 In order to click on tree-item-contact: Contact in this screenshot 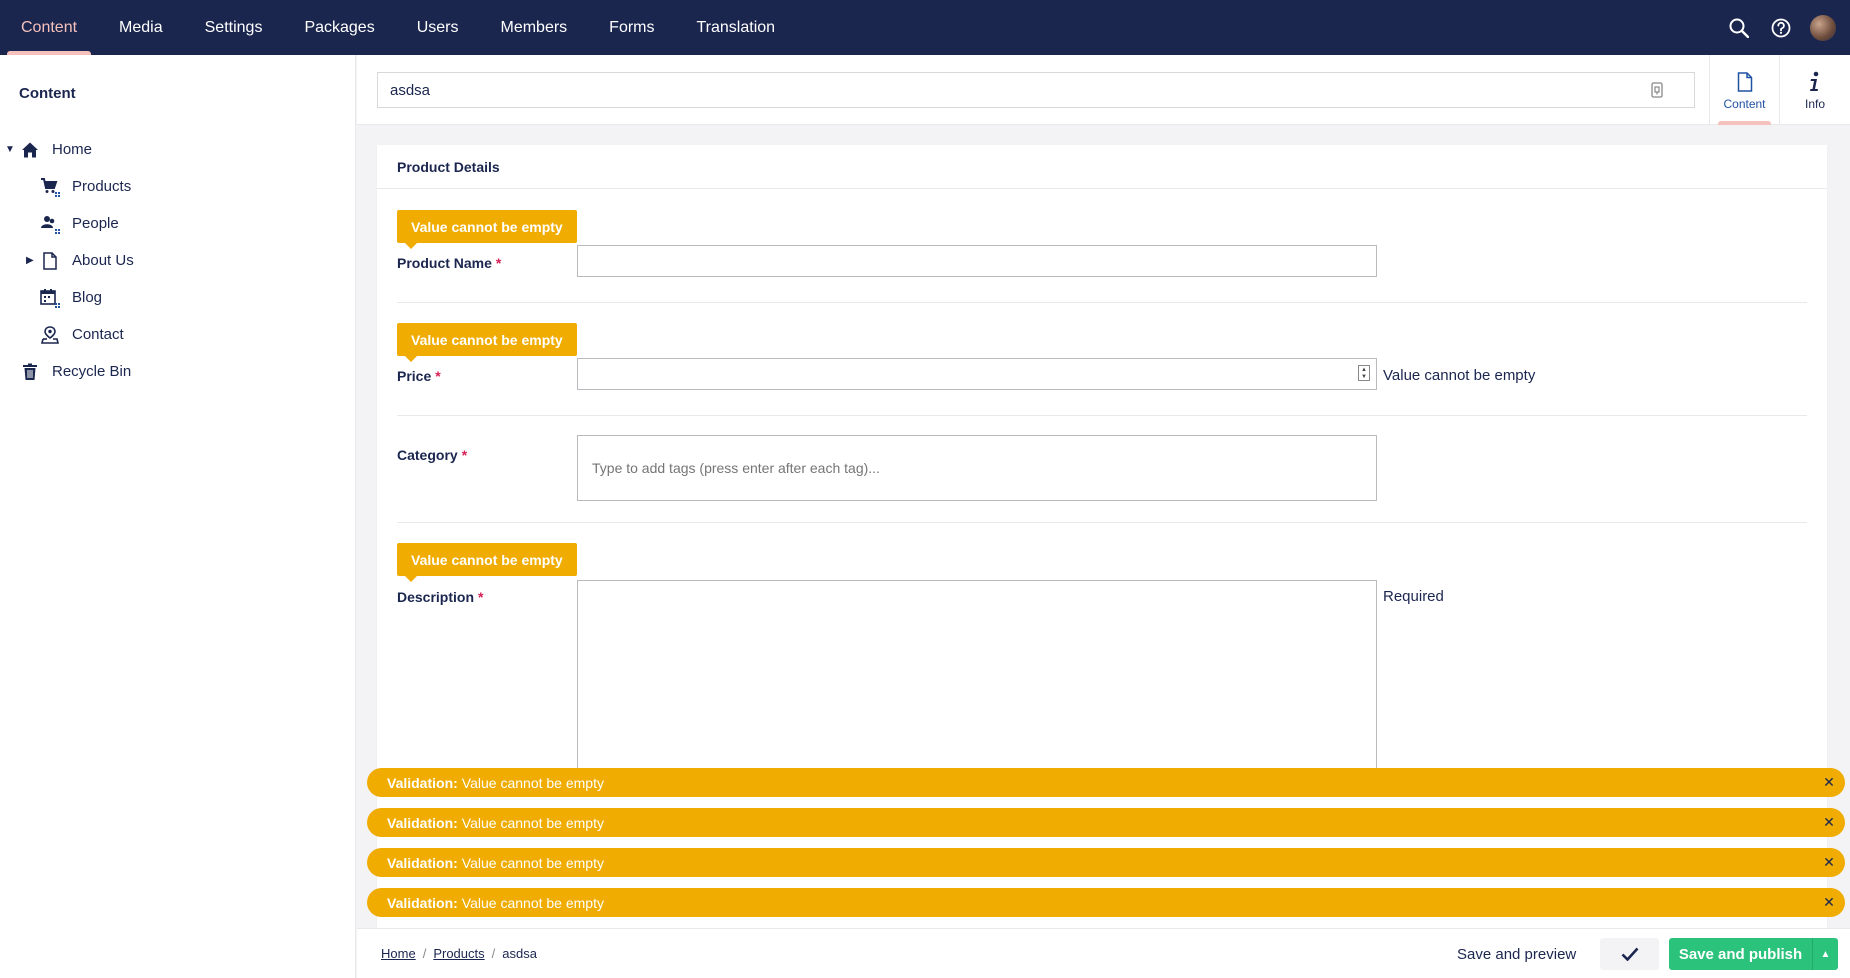, I will do `click(178, 334)`.